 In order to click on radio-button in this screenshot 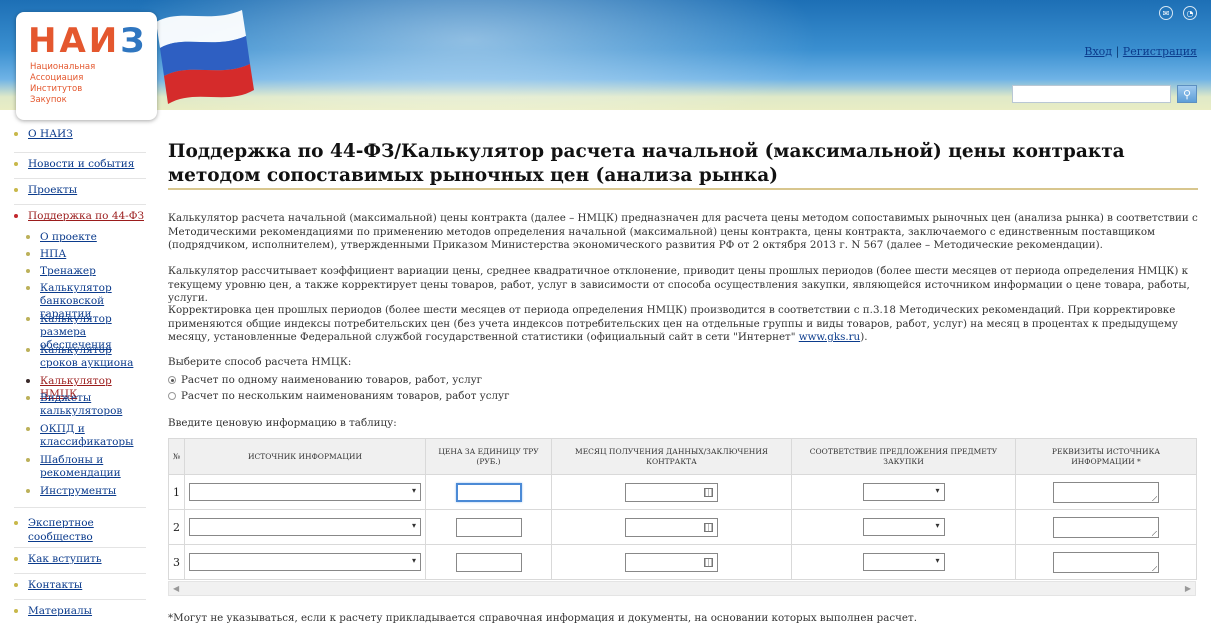, I will do `click(172, 396)`.